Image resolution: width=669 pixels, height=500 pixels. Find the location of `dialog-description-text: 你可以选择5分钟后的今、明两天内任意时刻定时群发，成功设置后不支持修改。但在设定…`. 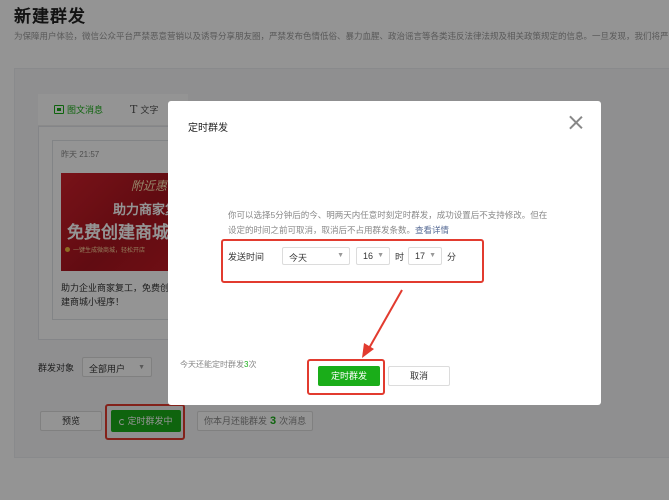

dialog-description-text: 你可以选择5分钟后的今、明两天内任意时刻定时群发，成功设置后不支持修改。但在设定… is located at coordinates (388, 222).